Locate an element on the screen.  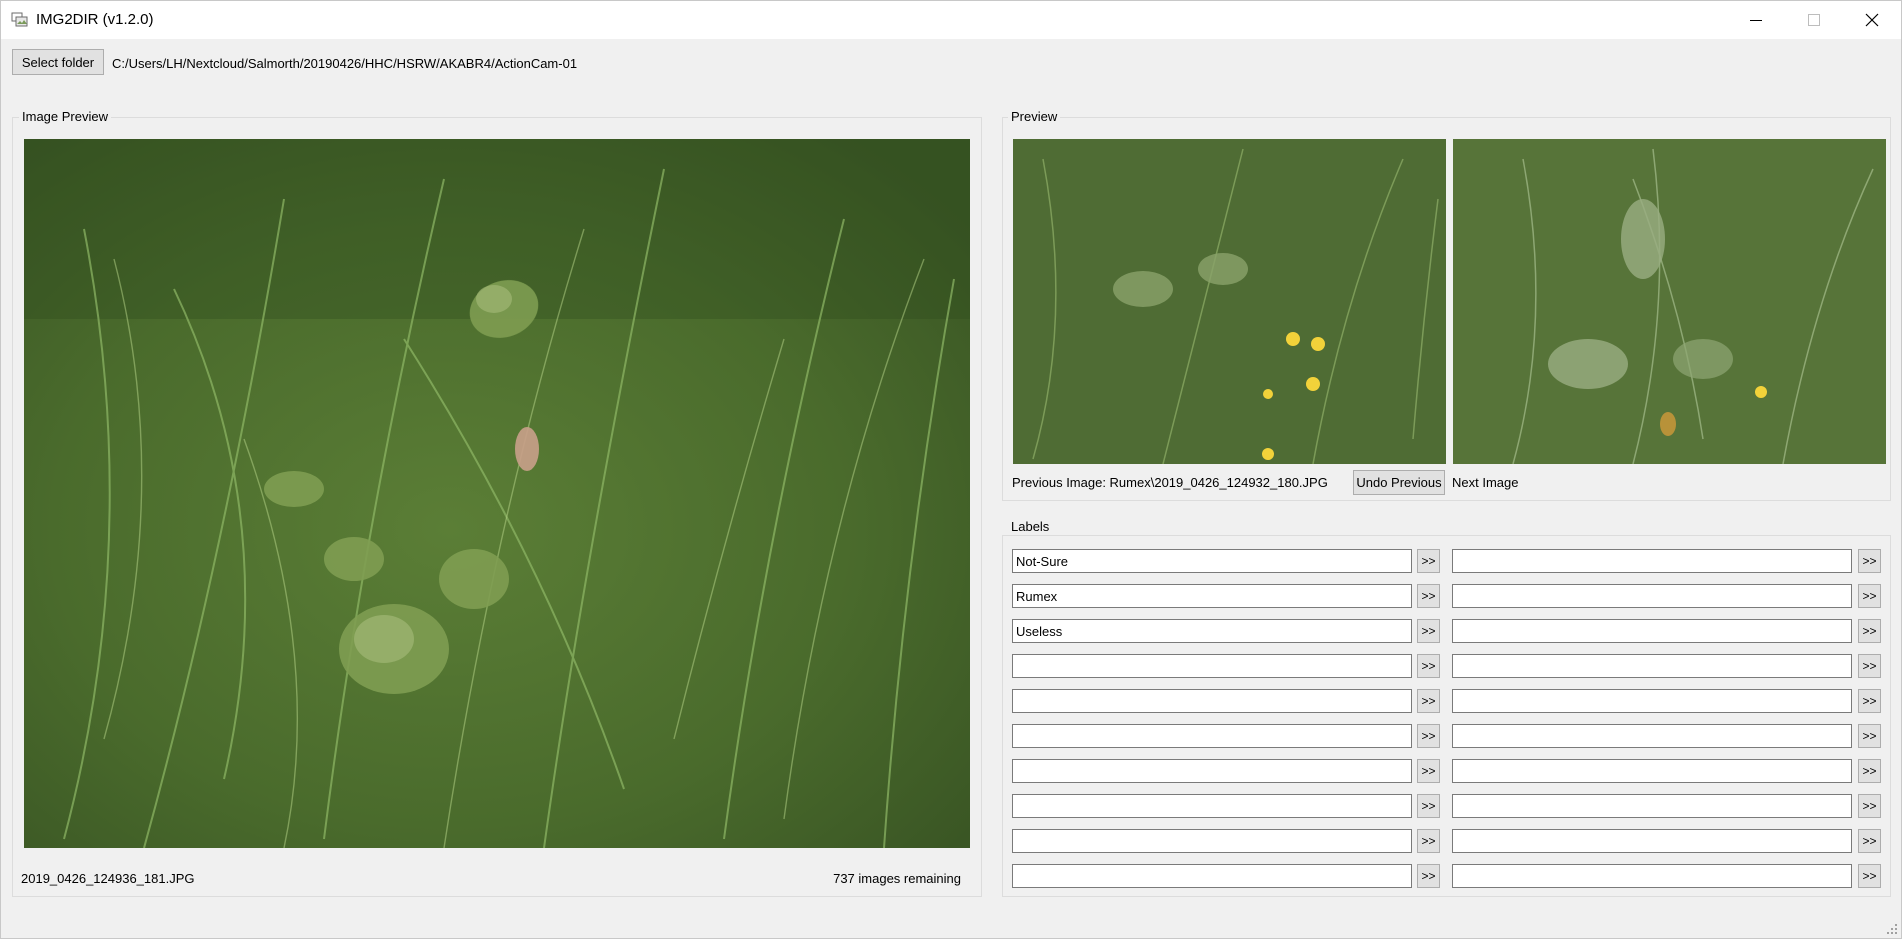
images-remaining-count: 737 images remaining is located at coordinates (897, 878).